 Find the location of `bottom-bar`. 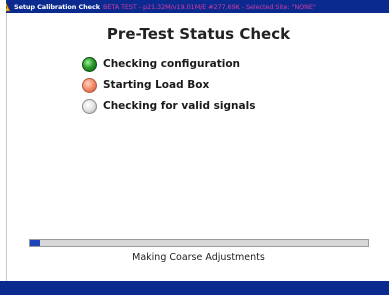

bottom-bar is located at coordinates (194, 288).